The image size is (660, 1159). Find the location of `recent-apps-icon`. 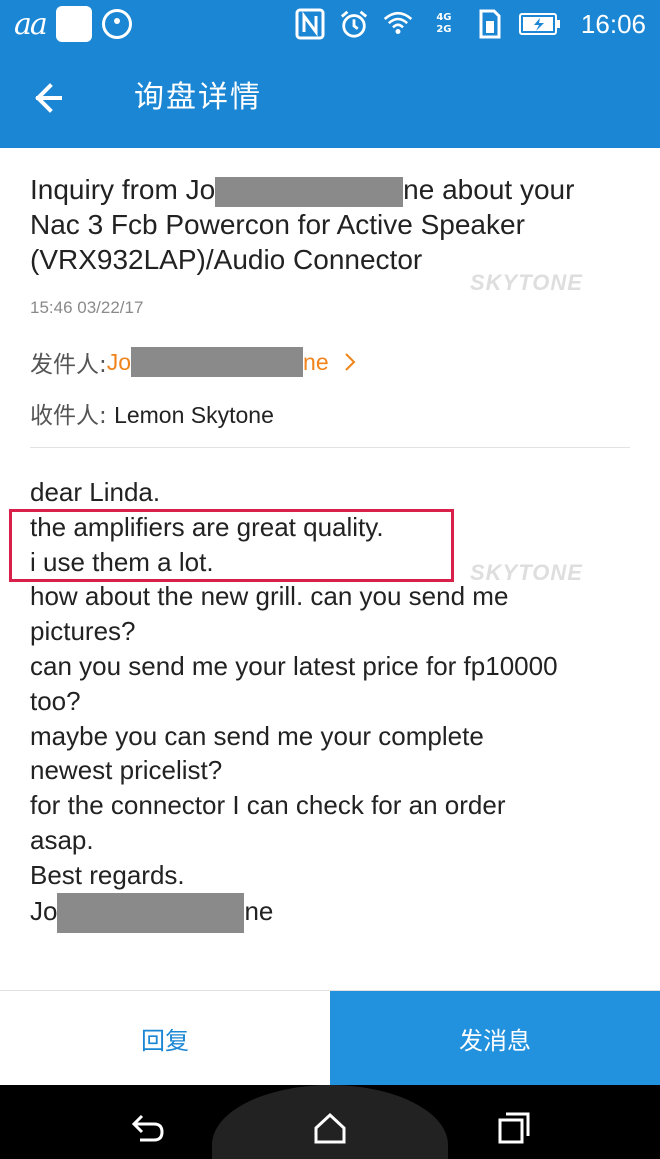

recent-apps-icon is located at coordinates (514, 1128).